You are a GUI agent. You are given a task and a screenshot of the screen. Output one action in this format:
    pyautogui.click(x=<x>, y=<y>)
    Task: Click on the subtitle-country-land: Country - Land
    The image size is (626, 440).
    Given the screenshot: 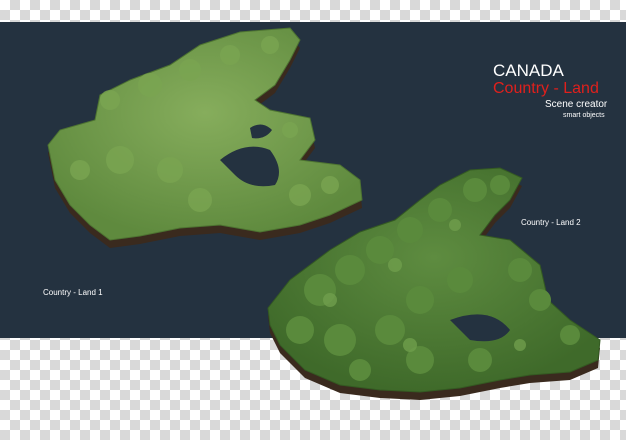 What is the action you would take?
    pyautogui.click(x=546, y=88)
    